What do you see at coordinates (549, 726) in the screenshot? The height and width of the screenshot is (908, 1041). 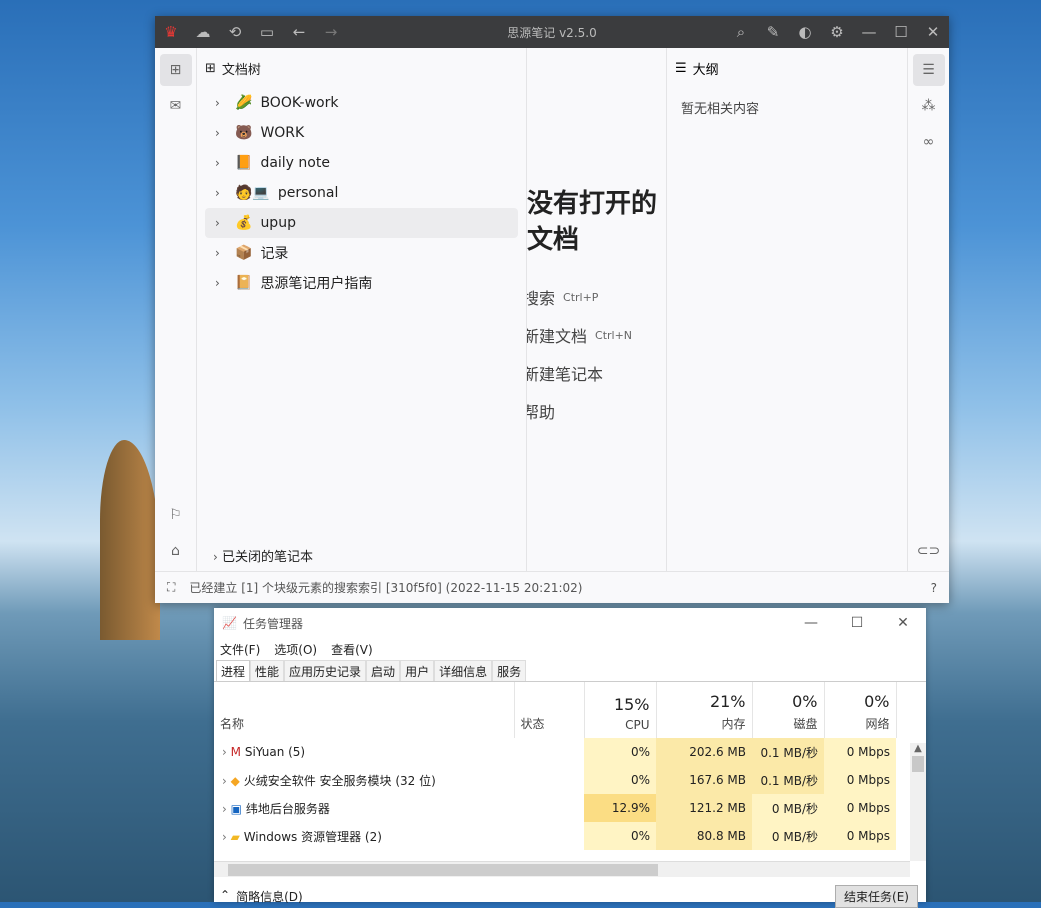 I see `col-status: 状态` at bounding box center [549, 726].